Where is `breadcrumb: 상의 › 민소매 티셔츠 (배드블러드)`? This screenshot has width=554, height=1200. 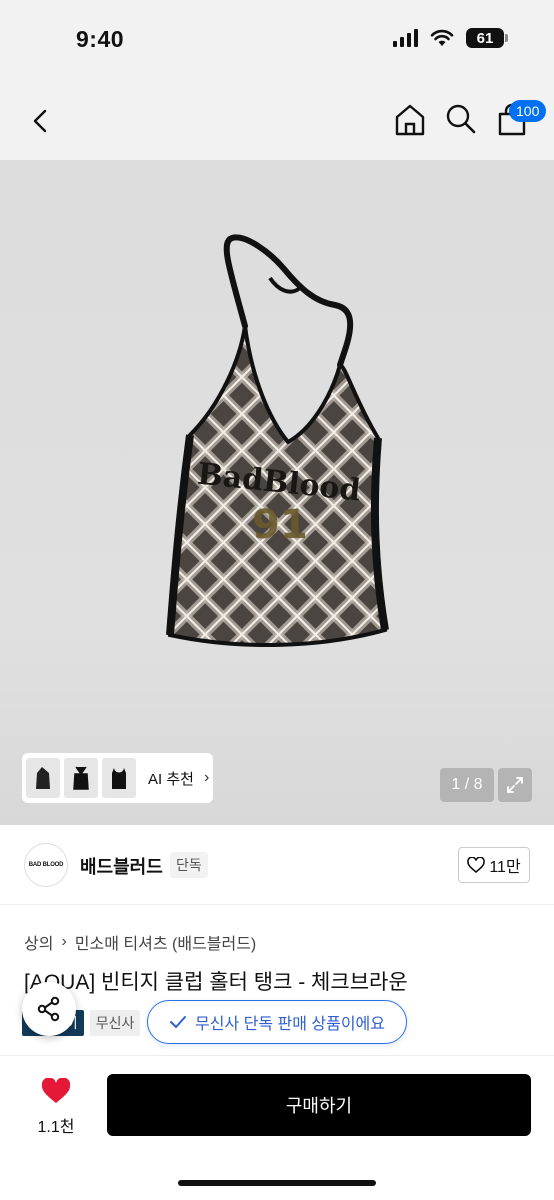
breadcrumb: 상의 › 민소매 티셔츠 (배드블러드) is located at coordinates (140, 942).